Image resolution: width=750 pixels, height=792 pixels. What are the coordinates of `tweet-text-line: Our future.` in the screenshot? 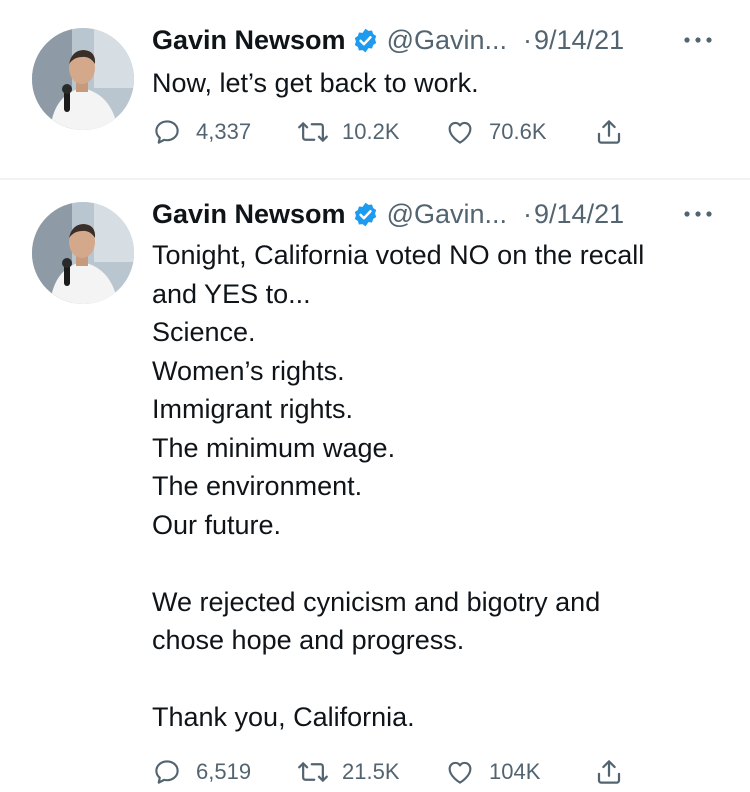 It's located at (217, 524).